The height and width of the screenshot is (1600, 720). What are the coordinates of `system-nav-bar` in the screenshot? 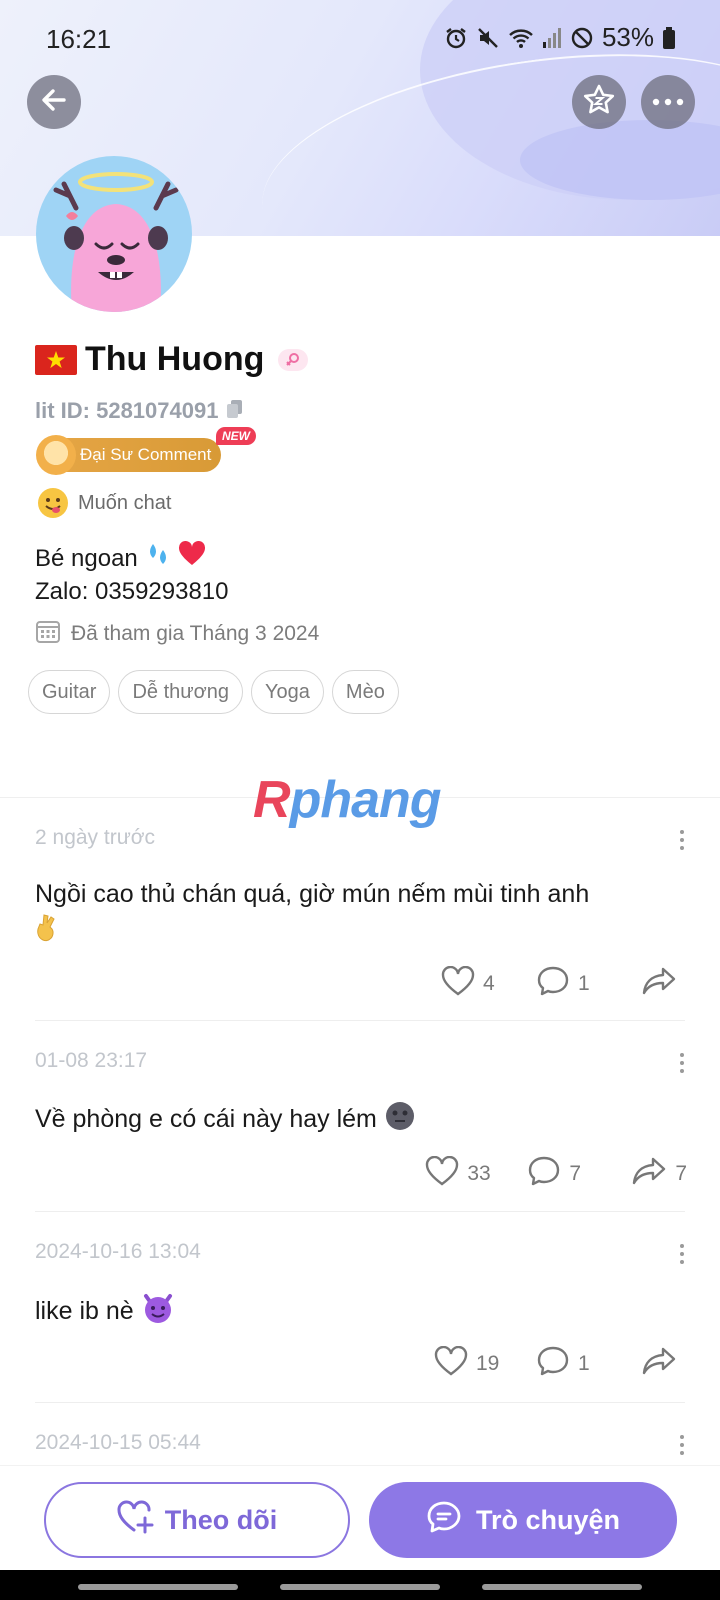 It's located at (360, 1585).